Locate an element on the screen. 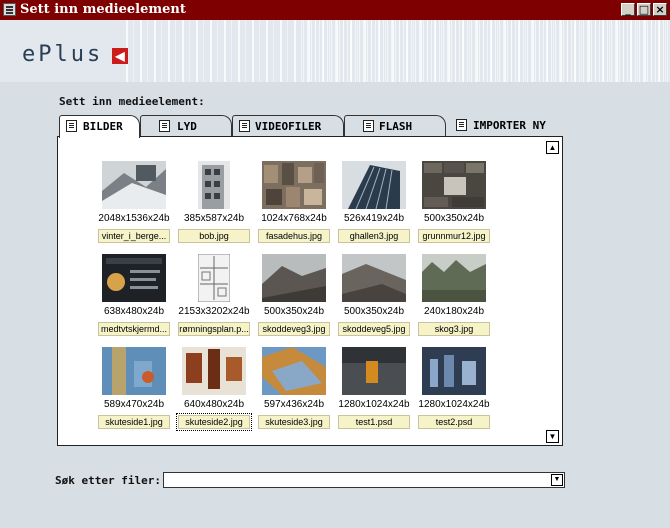  tab-label: LYD is located at coordinates (187, 126).